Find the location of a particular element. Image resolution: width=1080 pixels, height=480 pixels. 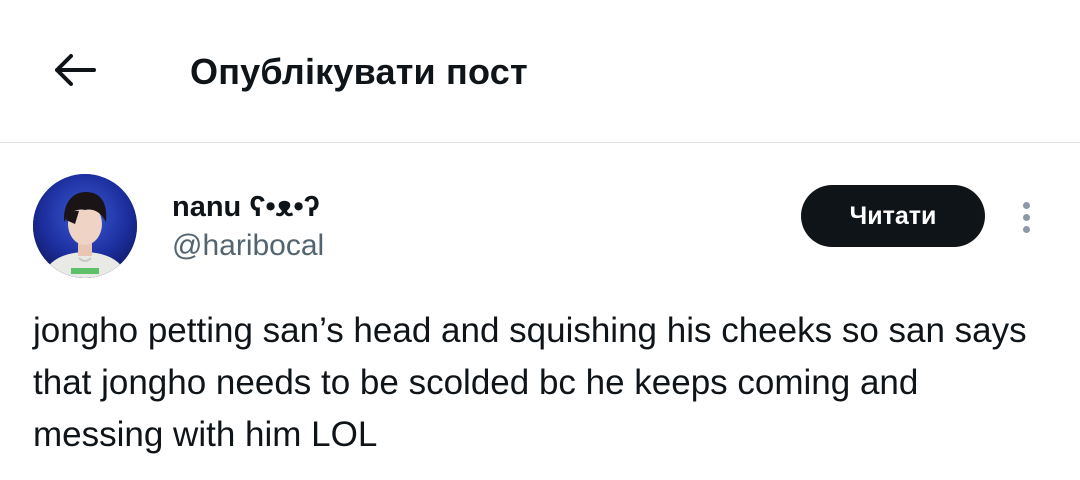

follow-button: Читати is located at coordinates (893, 216).